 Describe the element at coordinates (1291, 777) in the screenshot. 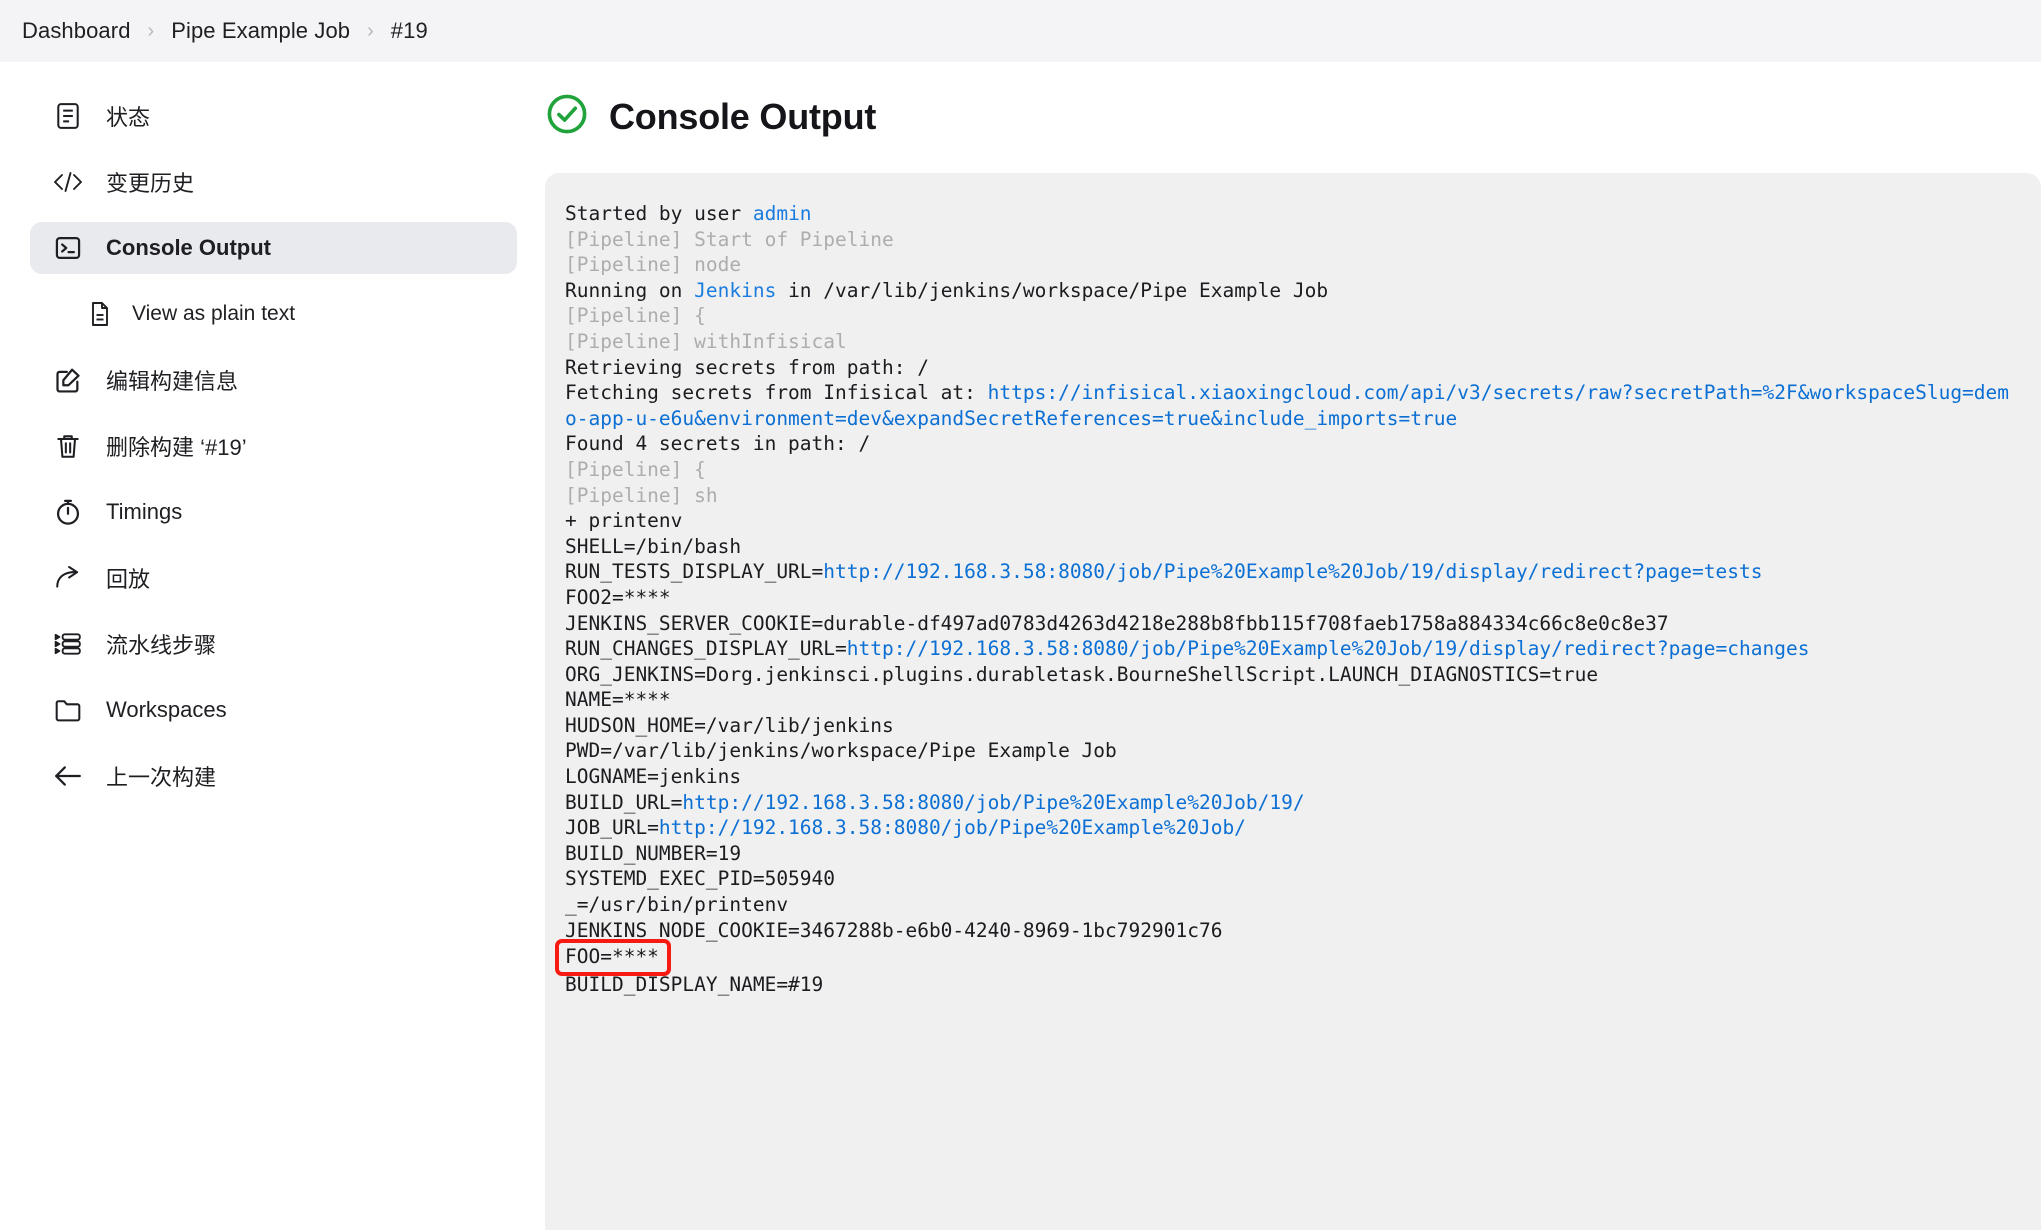

I see `console-log-line: LOGNAME=jenkins` at that location.